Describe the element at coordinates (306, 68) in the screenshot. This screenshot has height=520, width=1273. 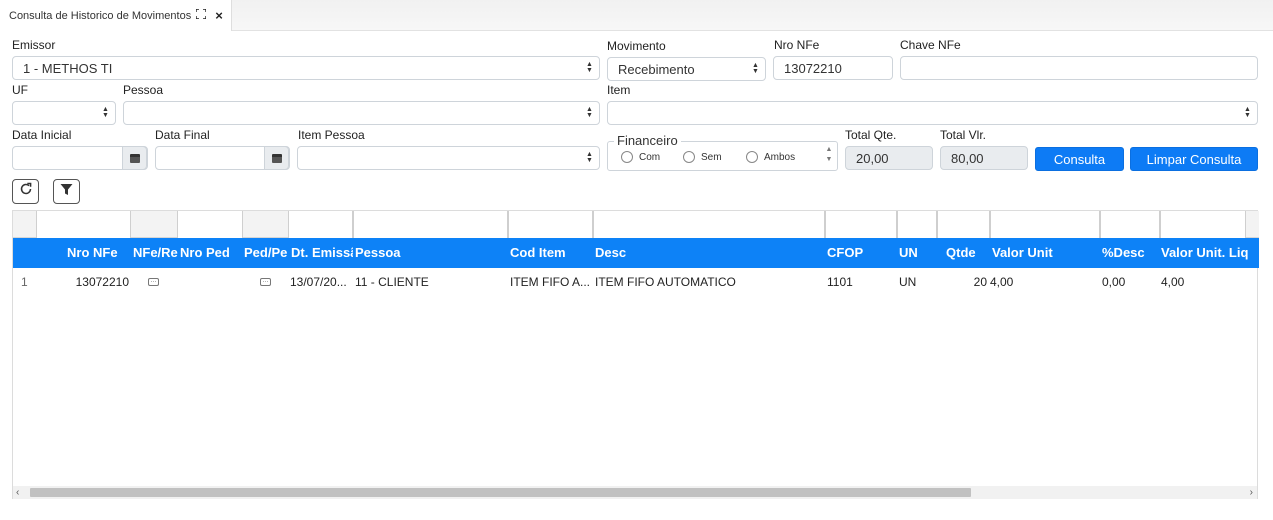
I see `emissor-select: 1 - METHOS TI ▲ ▼` at that location.